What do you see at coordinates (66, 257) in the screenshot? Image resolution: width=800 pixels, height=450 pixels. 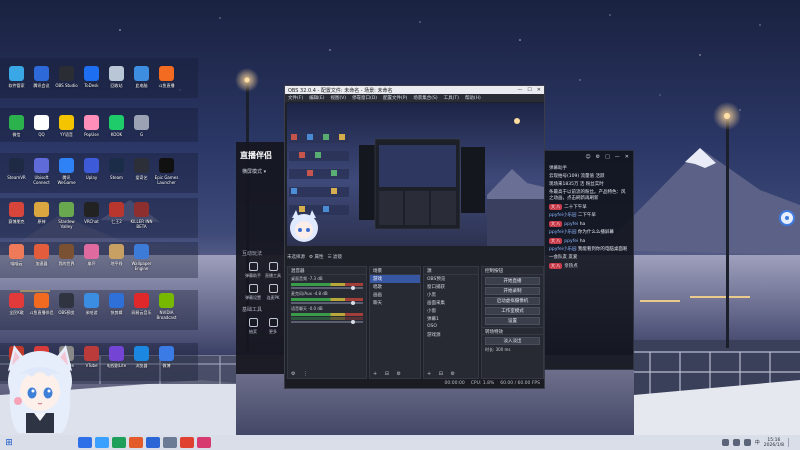 I see `desktop-shortcut: 我的世界` at bounding box center [66, 257].